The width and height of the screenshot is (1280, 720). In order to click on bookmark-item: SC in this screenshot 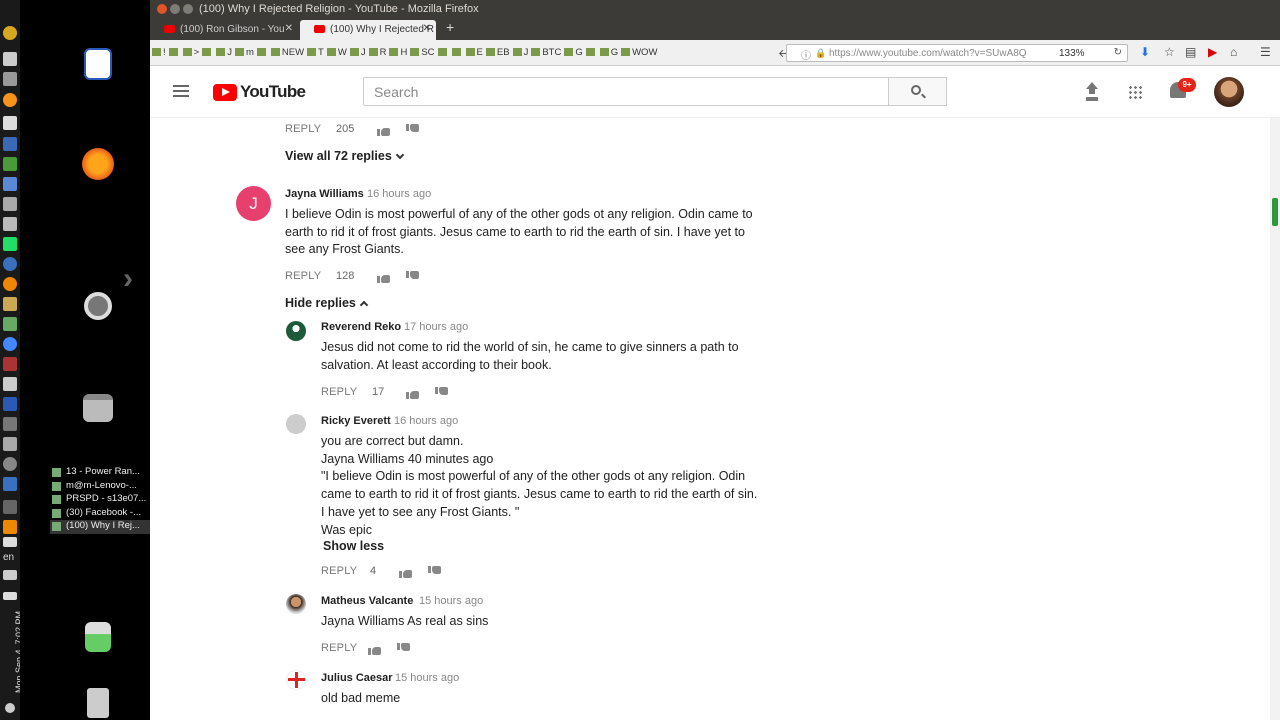, I will do `click(422, 52)`.